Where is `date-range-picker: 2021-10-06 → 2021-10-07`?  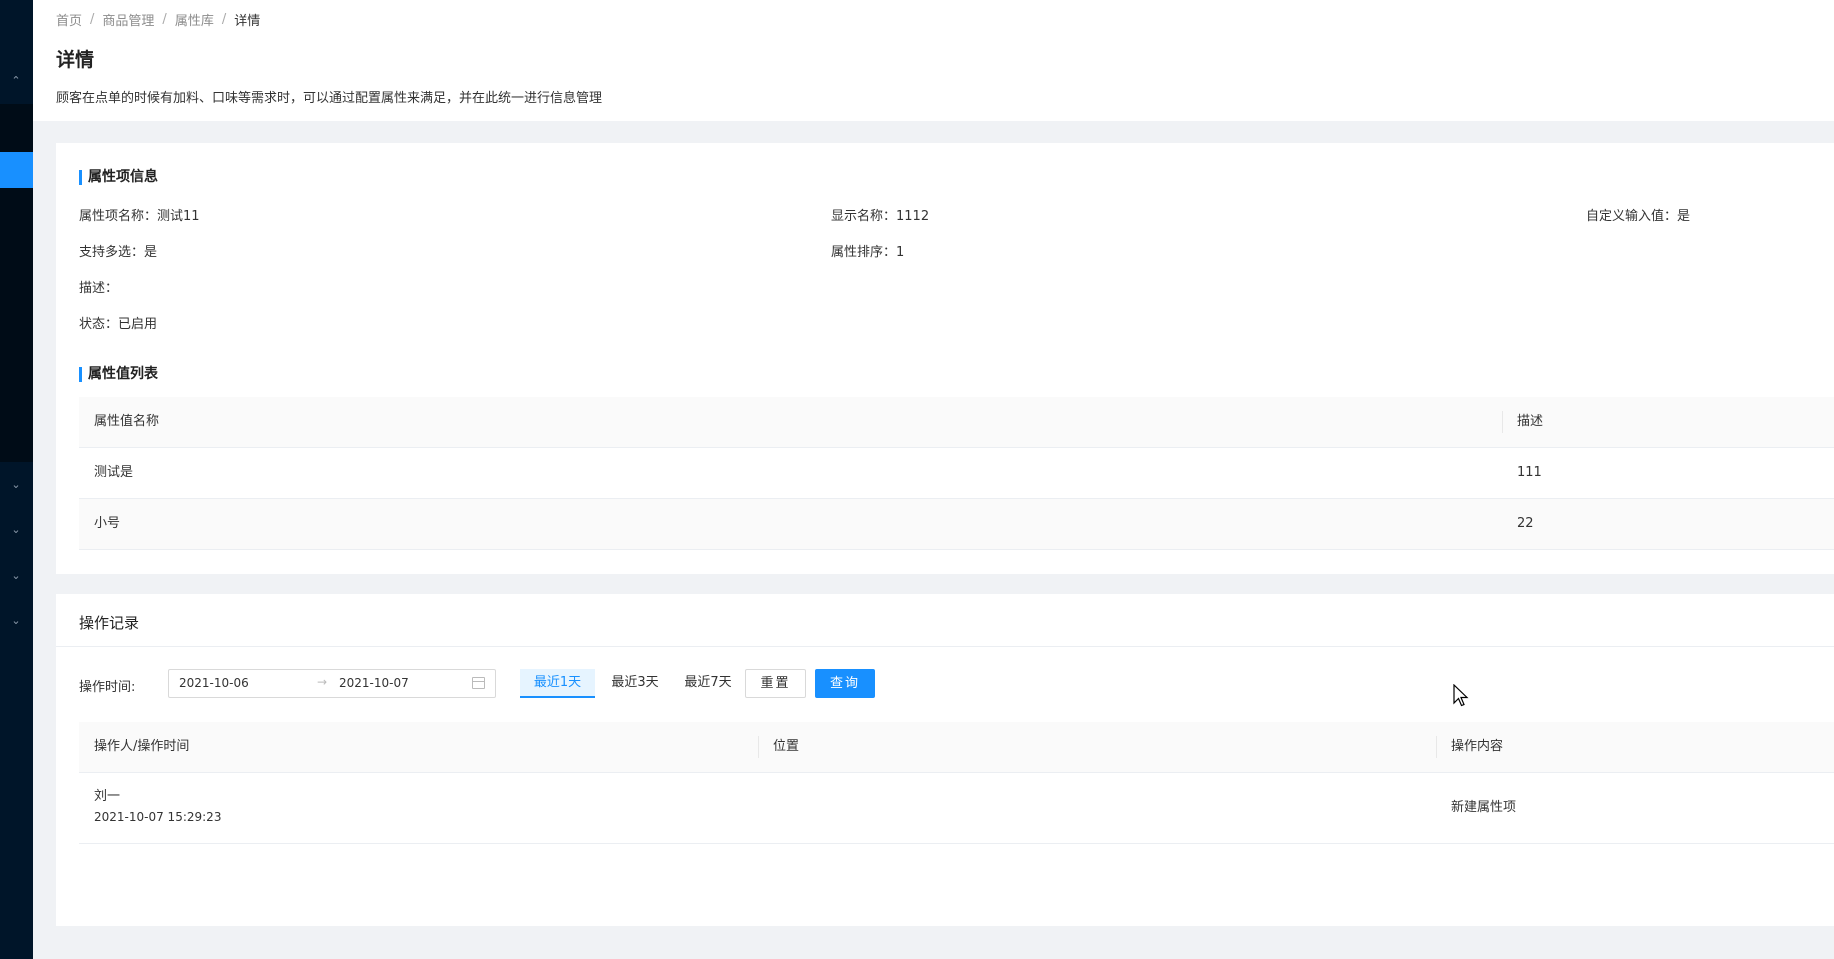 date-range-picker: 2021-10-06 → 2021-10-07 is located at coordinates (332, 683).